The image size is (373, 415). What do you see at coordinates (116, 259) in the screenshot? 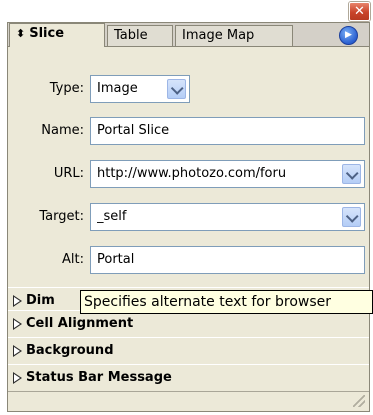
I see `alt-input-value: Portal` at bounding box center [116, 259].